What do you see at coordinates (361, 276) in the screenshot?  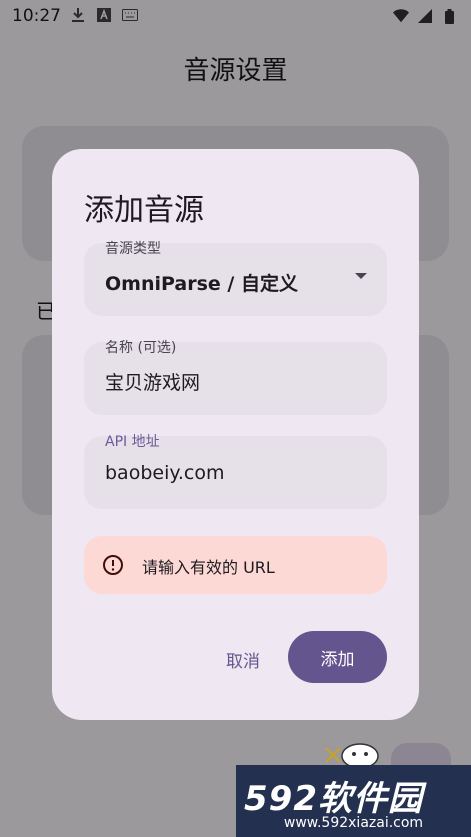 I see `dropdown-arrow-icon` at bounding box center [361, 276].